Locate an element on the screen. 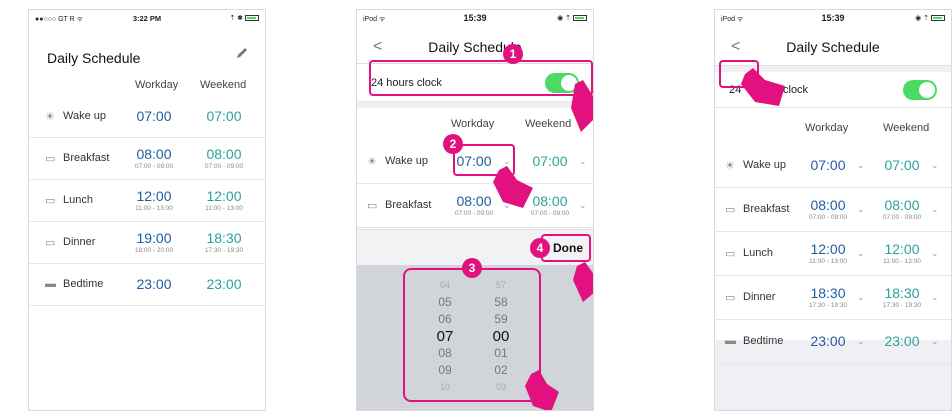 The width and height of the screenshot is (952, 417). schedule-row: ☀ Wake up 07:00 ⌄ 07:00 ⌄ is located at coordinates (833, 166).